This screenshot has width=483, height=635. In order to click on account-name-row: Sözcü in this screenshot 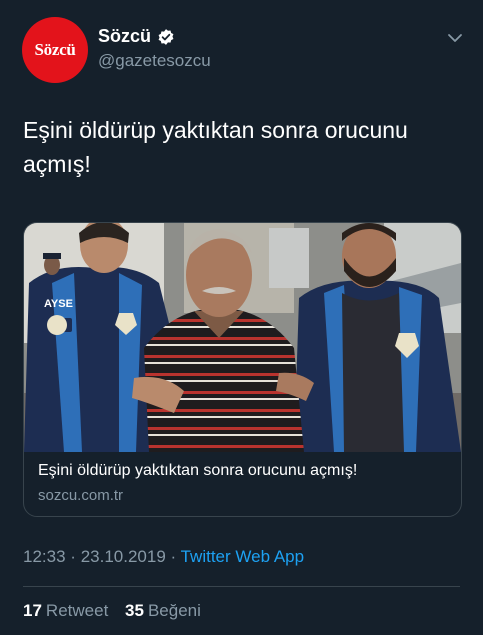, I will do `click(136, 36)`.